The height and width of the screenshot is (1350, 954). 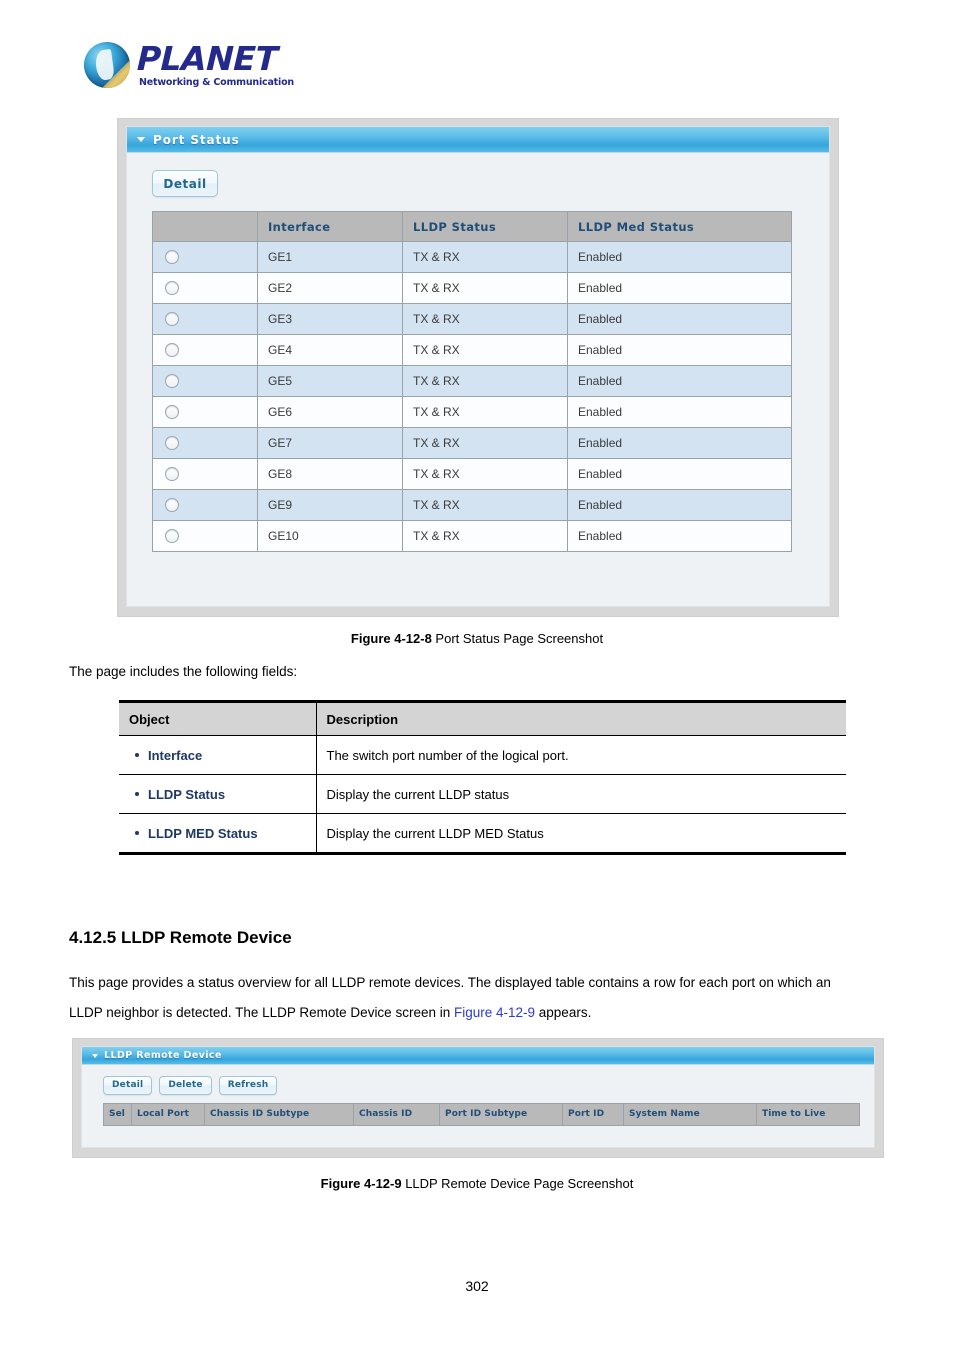 What do you see at coordinates (494, 1012) in the screenshot?
I see `figure-4-12-9-link: Figure 4-12-9` at bounding box center [494, 1012].